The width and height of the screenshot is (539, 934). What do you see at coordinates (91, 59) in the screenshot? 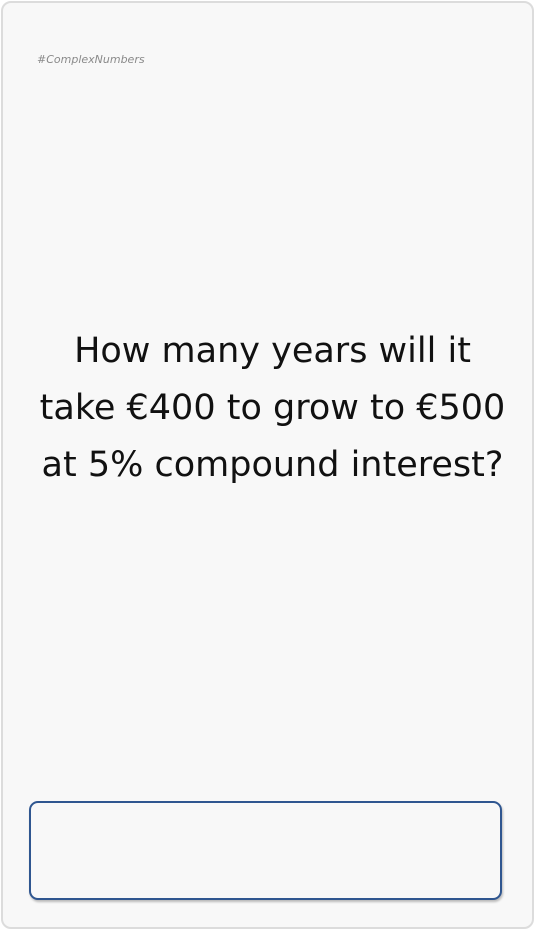
I see `topic-tag: #ComplexNumbers` at bounding box center [91, 59].